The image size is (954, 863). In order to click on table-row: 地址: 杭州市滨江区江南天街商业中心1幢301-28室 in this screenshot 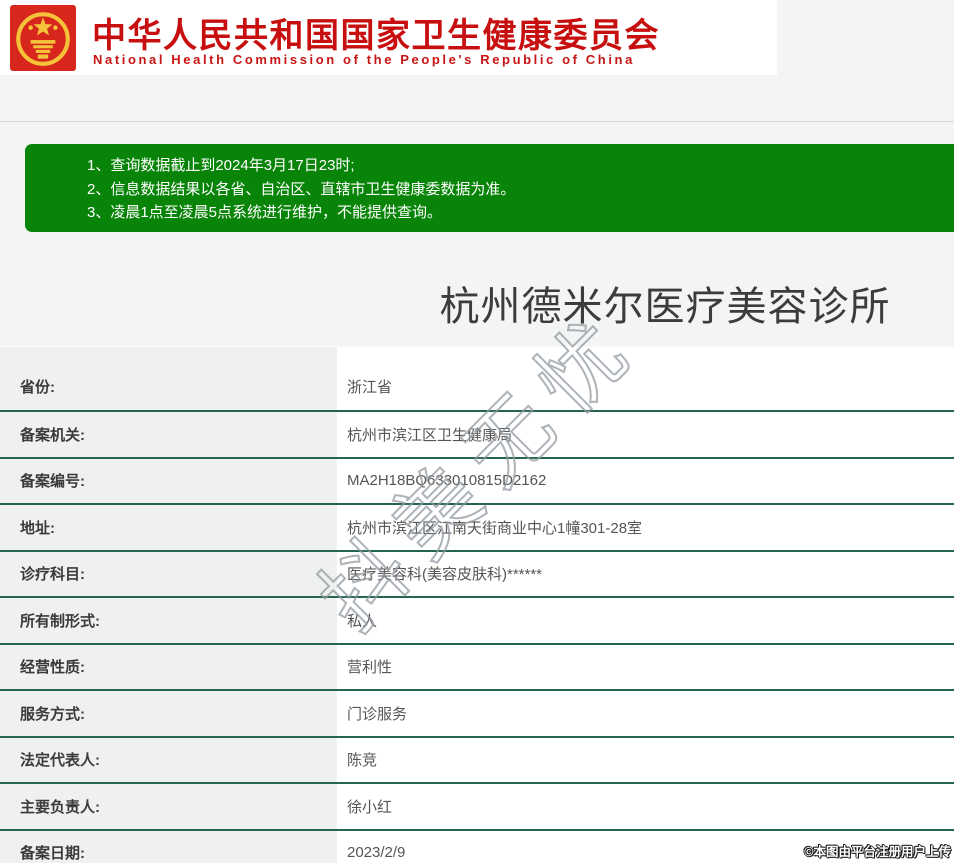, I will do `click(477, 528)`.